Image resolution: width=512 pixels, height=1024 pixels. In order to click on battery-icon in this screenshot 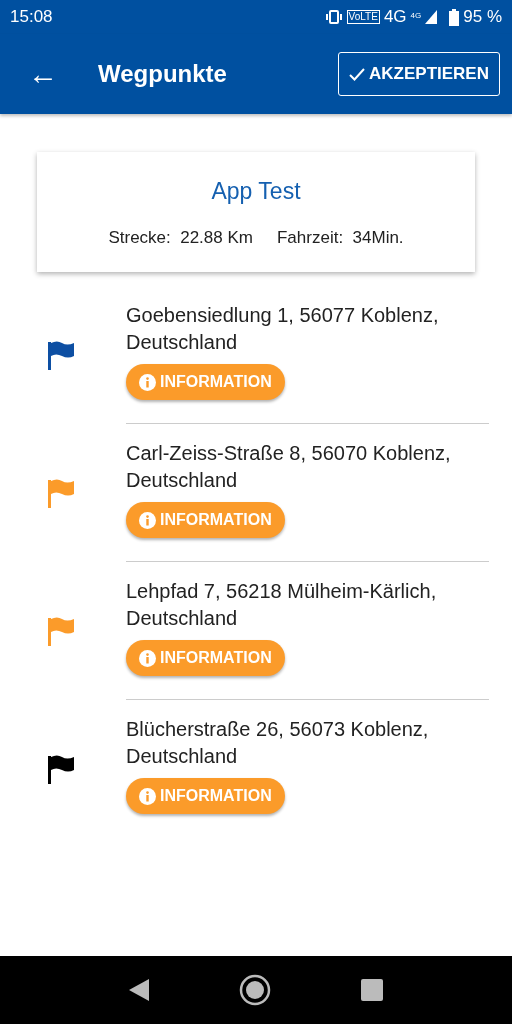, I will do `click(454, 17)`.